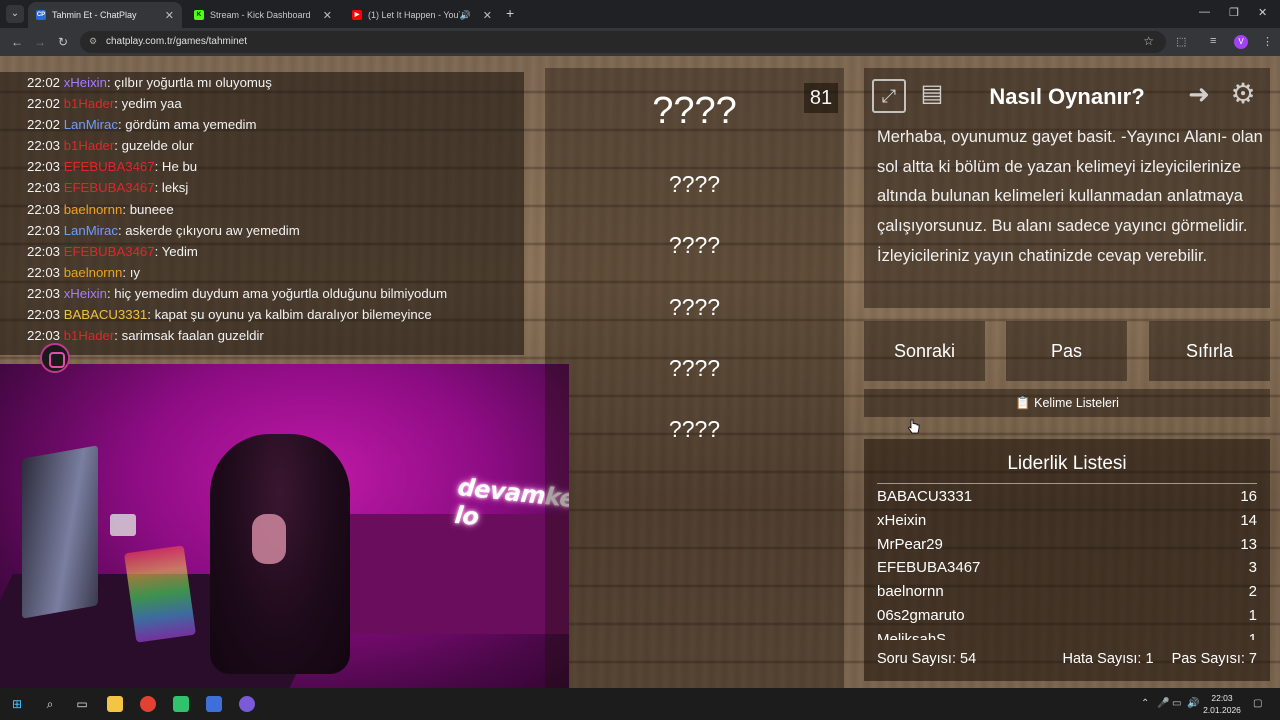 The width and height of the screenshot is (1280, 720). What do you see at coordinates (1248, 544) in the screenshot?
I see `leaderboard-score: 13` at bounding box center [1248, 544].